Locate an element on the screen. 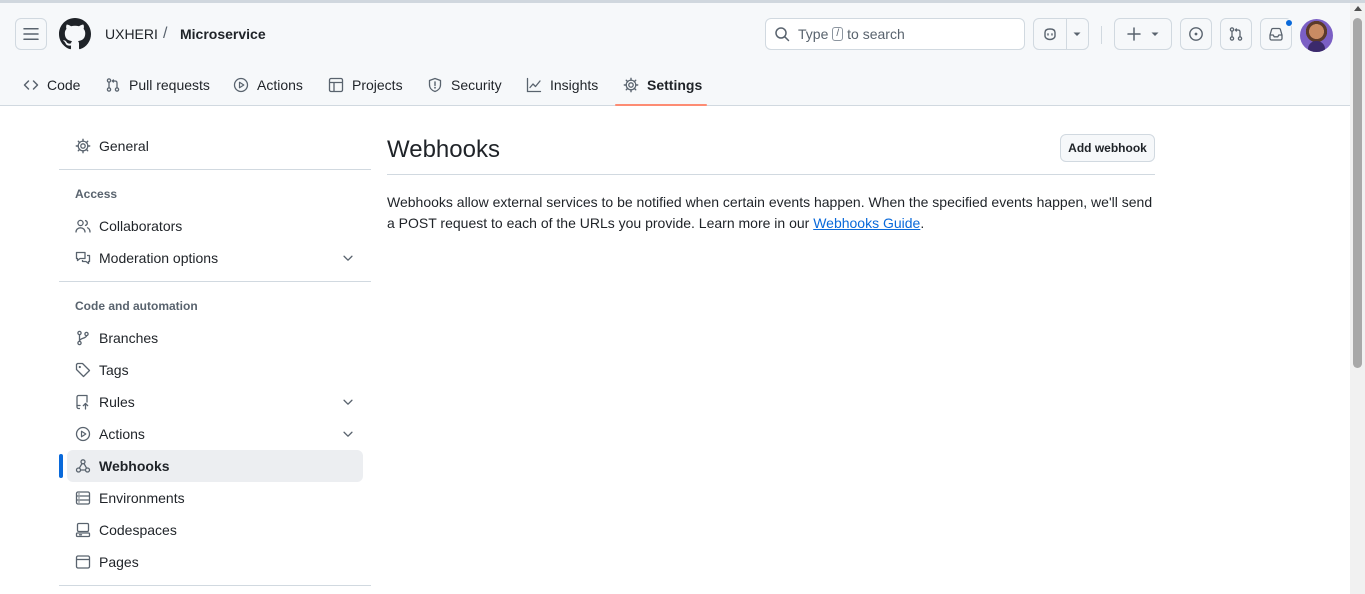 This screenshot has width=1365, height=594. sidebar-active-indicator is located at coordinates (61, 466).